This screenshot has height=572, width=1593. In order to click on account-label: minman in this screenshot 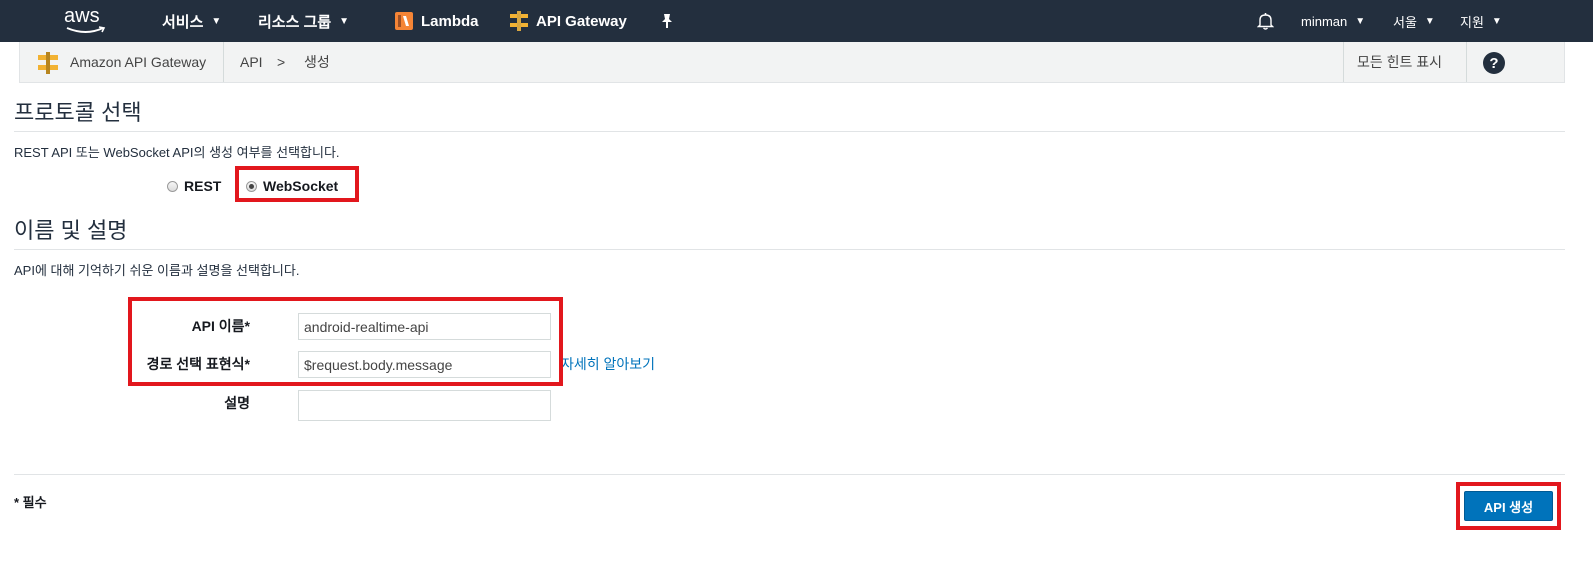, I will do `click(1324, 21)`.